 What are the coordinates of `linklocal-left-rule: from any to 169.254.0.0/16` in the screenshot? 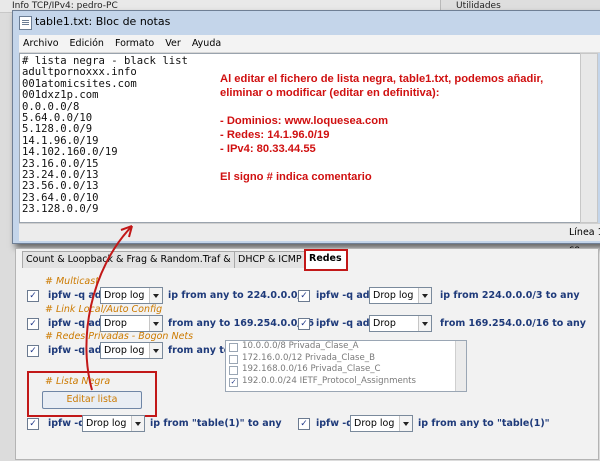 It's located at (241, 323).